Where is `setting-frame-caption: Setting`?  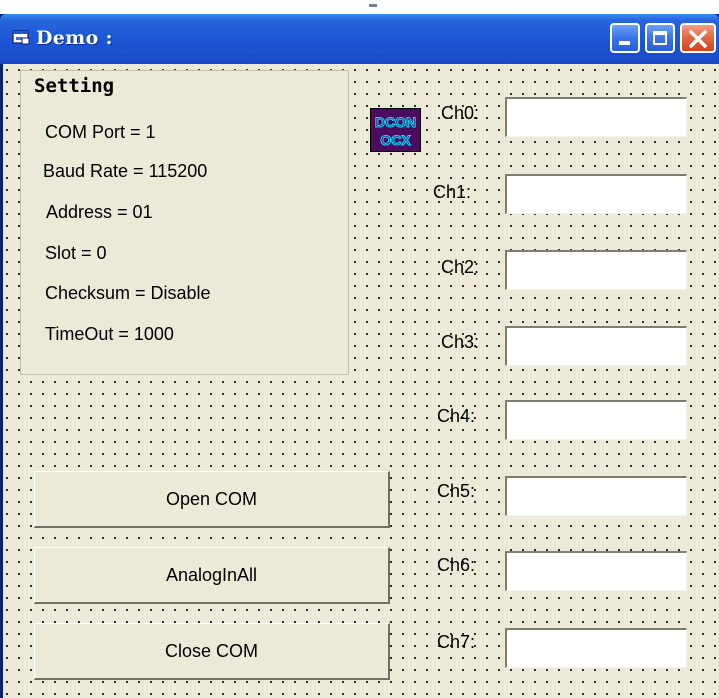
setting-frame-caption: Setting is located at coordinates (74, 86).